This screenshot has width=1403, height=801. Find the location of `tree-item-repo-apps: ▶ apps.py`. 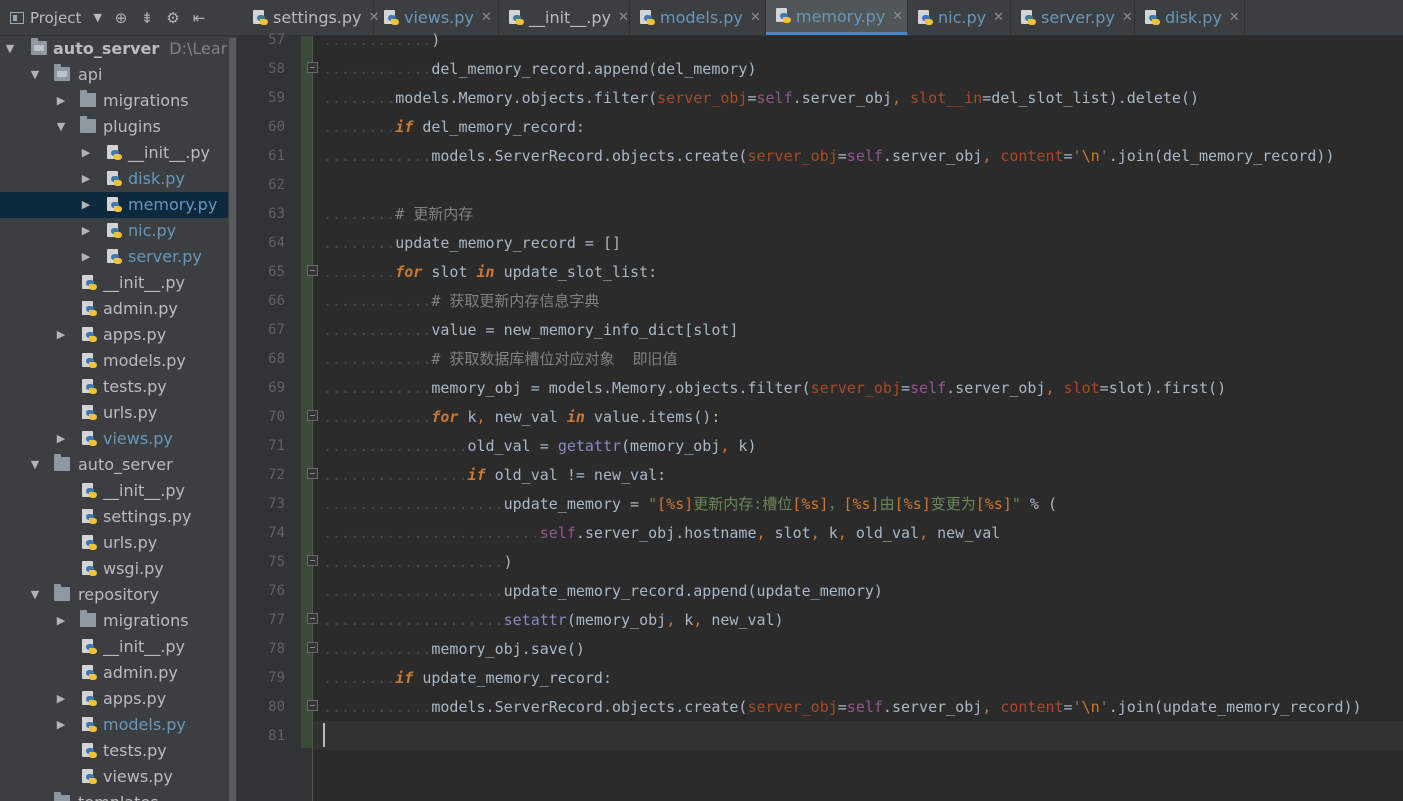

tree-item-repo-apps: ▶ apps.py is located at coordinates (118, 699).